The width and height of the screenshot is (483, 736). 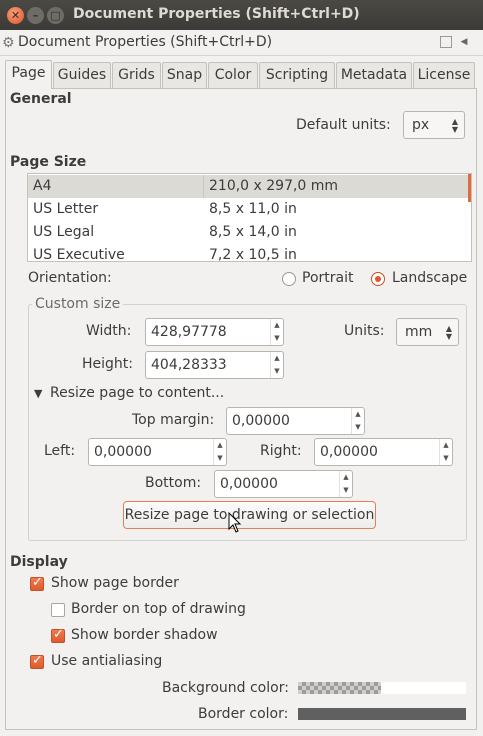 What do you see at coordinates (206, 332) in the screenshot?
I see `width-input` at bounding box center [206, 332].